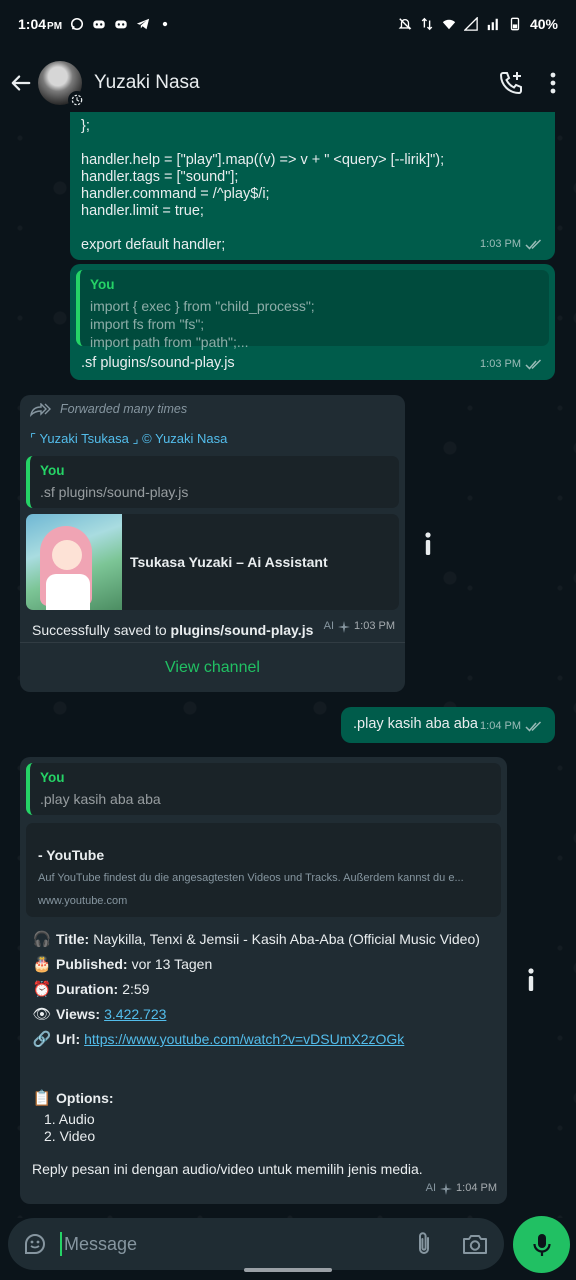 Image resolution: width=576 pixels, height=1280 pixels. What do you see at coordinates (101, 630) in the screenshot?
I see `text-prefix: Successfully saved to` at bounding box center [101, 630].